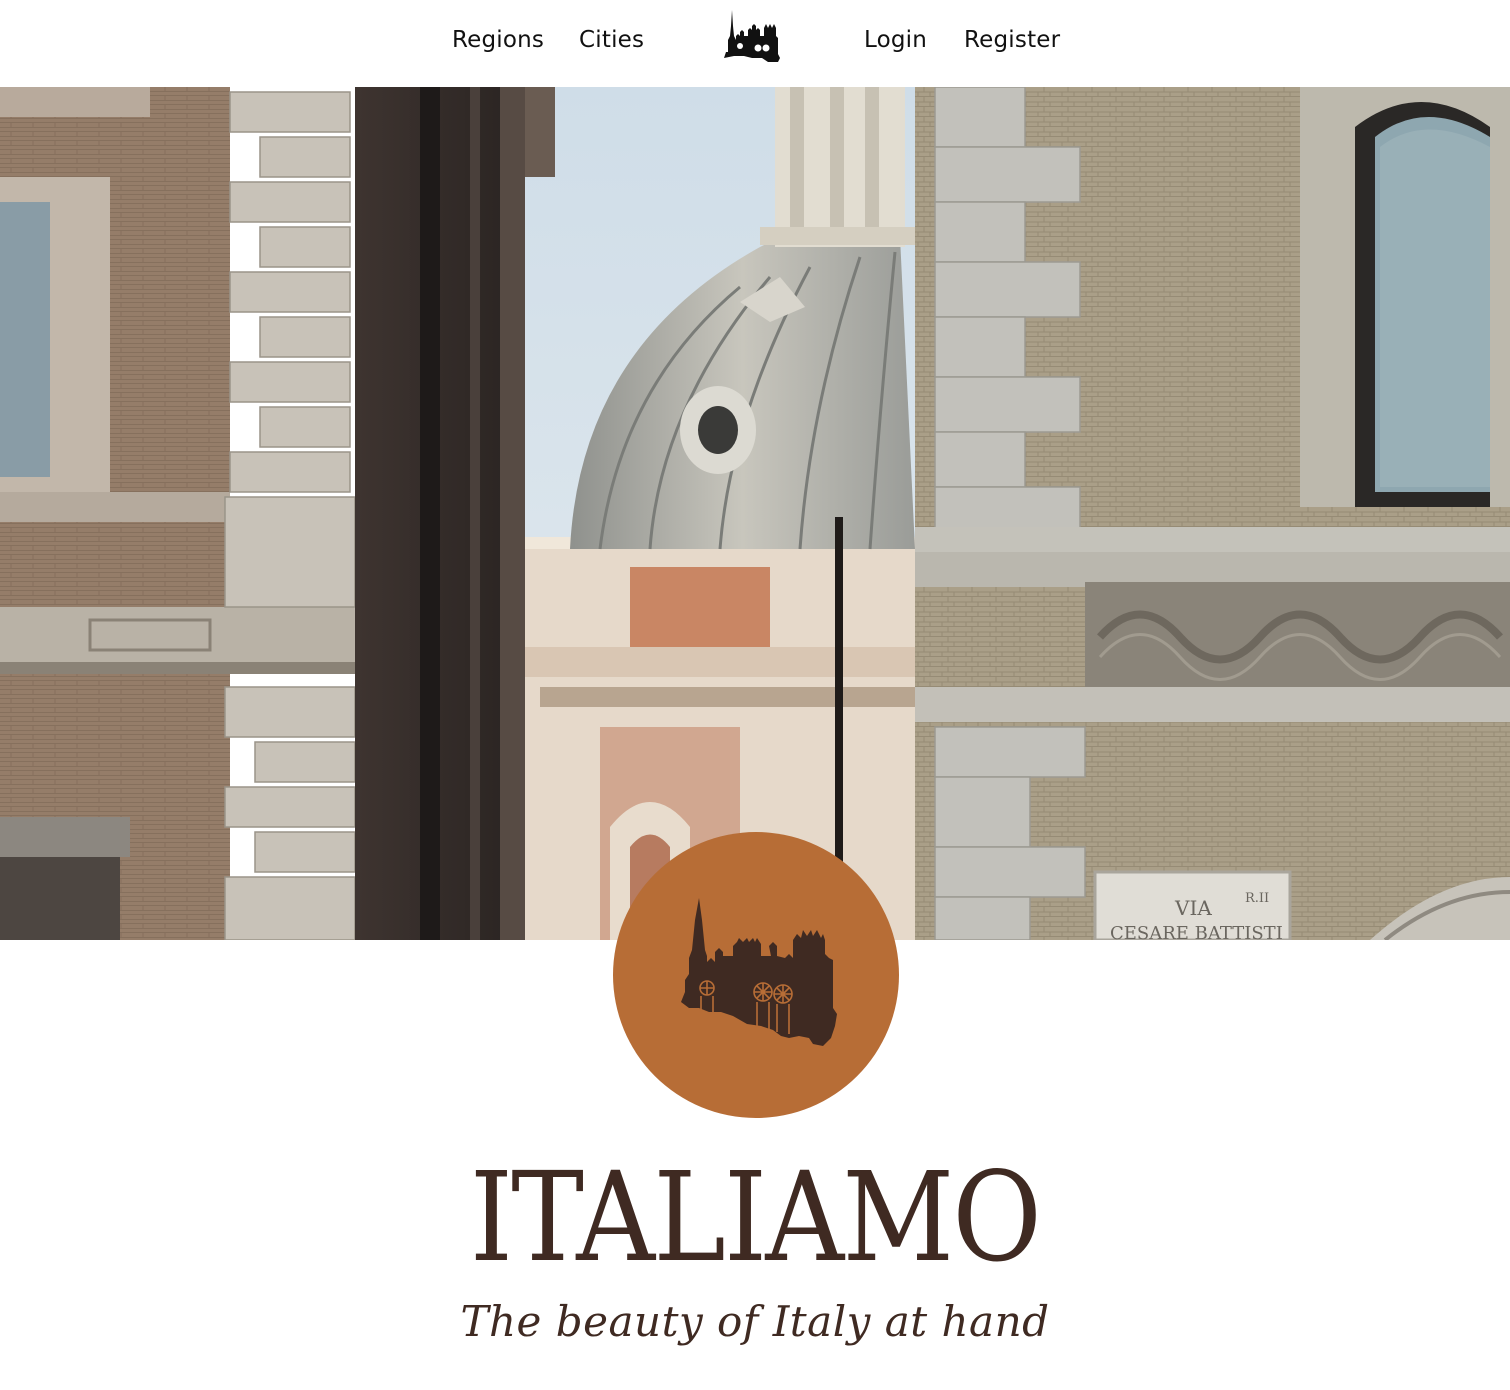 This screenshot has height=1390, width=1510. I want to click on nav-link-login: Login, so click(895, 40).